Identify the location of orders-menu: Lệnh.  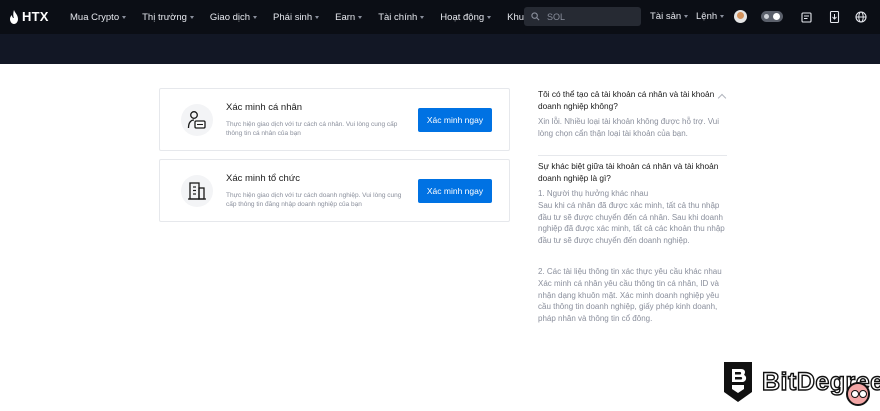
(710, 16).